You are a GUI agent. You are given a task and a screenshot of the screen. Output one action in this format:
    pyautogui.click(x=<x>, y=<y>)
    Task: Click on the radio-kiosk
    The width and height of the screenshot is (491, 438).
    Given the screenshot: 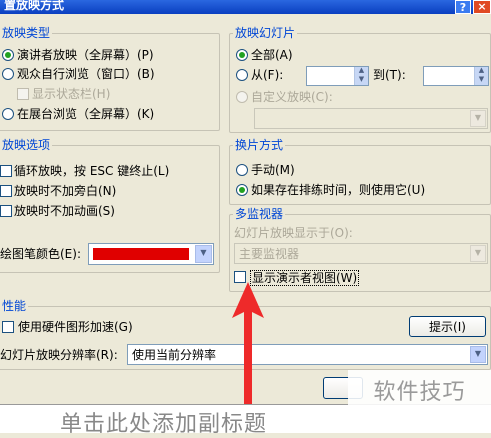 What is the action you would take?
    pyautogui.click(x=8, y=114)
    